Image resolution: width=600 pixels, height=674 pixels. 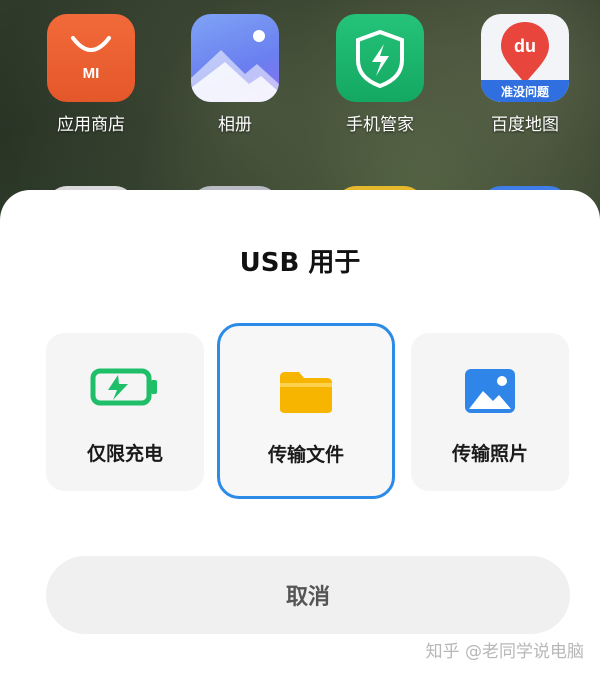 I want to click on gallery-shortcut: 相册, so click(x=235, y=74).